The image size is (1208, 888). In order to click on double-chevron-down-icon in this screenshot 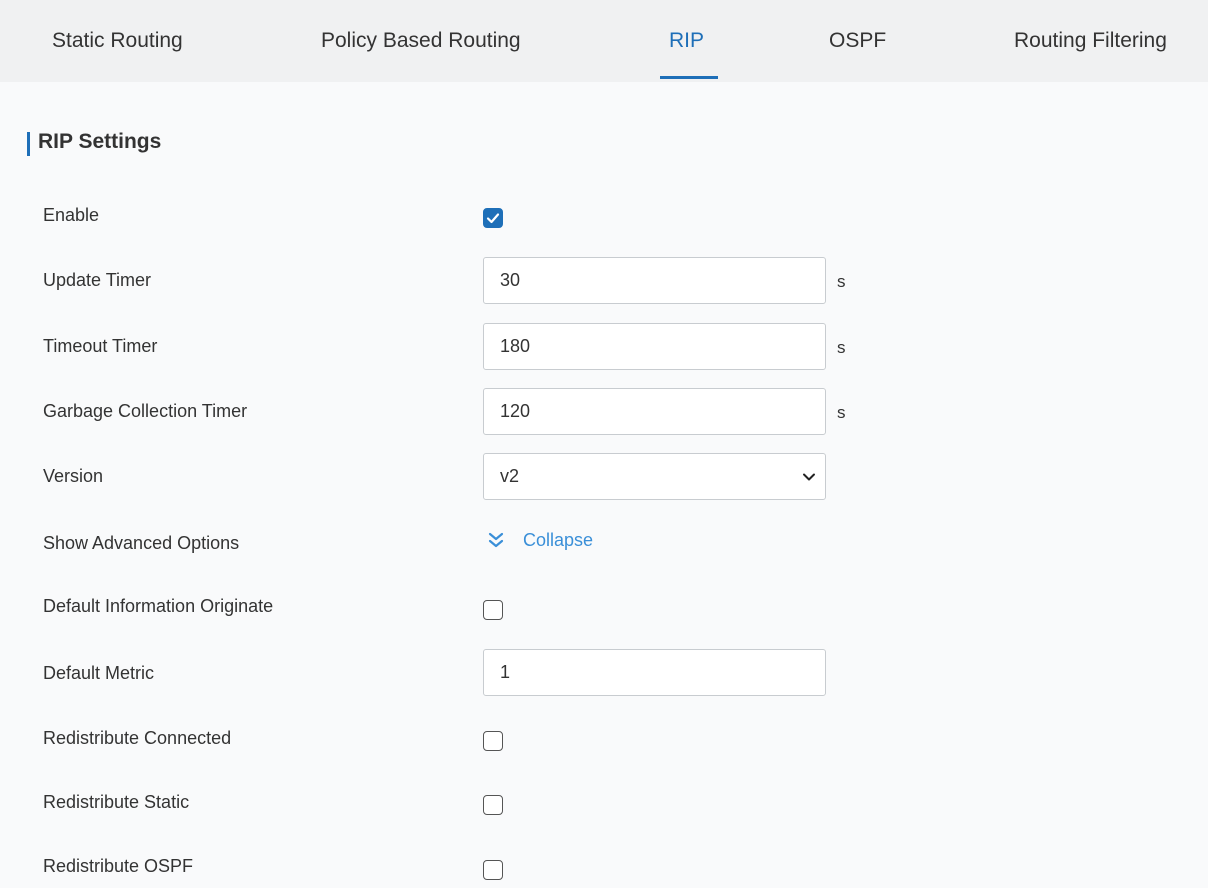, I will do `click(496, 540)`.